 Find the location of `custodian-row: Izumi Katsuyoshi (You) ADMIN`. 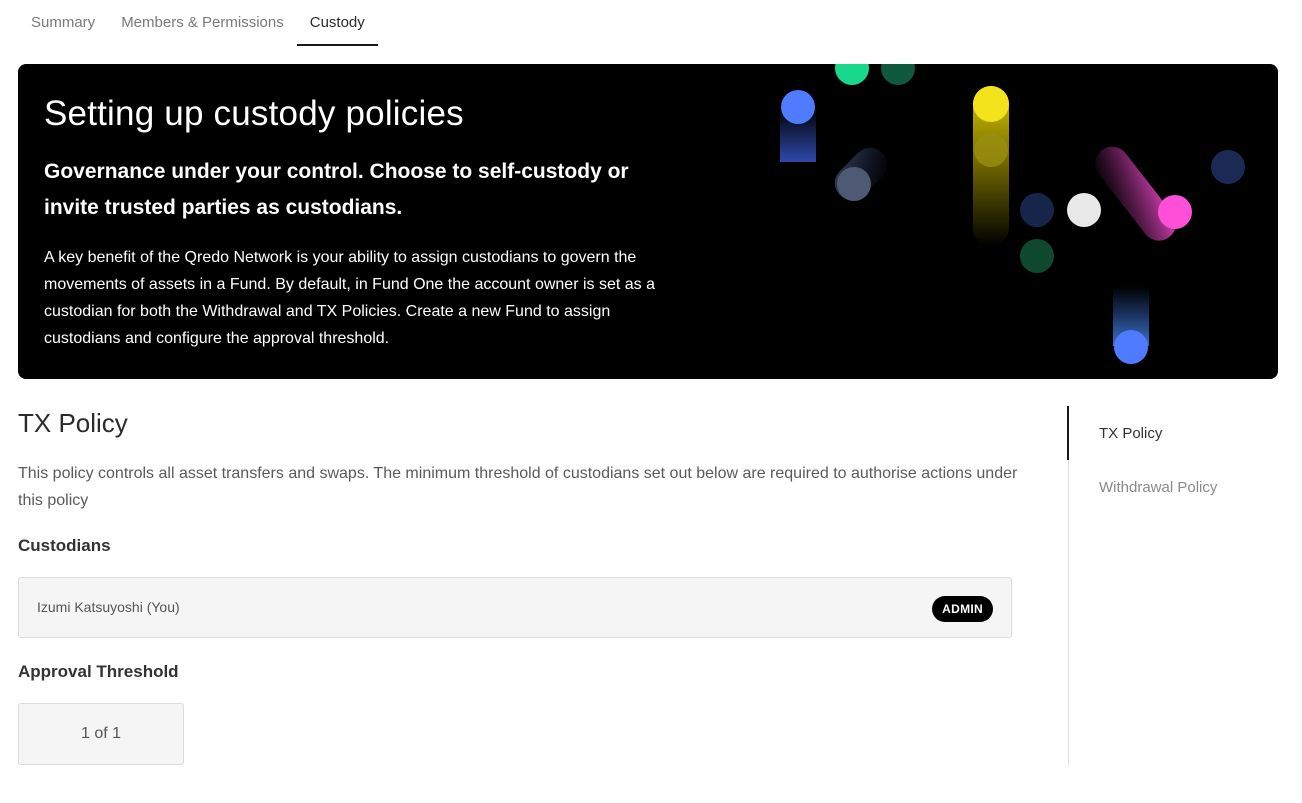

custodian-row: Izumi Katsuyoshi (You) ADMIN is located at coordinates (515, 607).